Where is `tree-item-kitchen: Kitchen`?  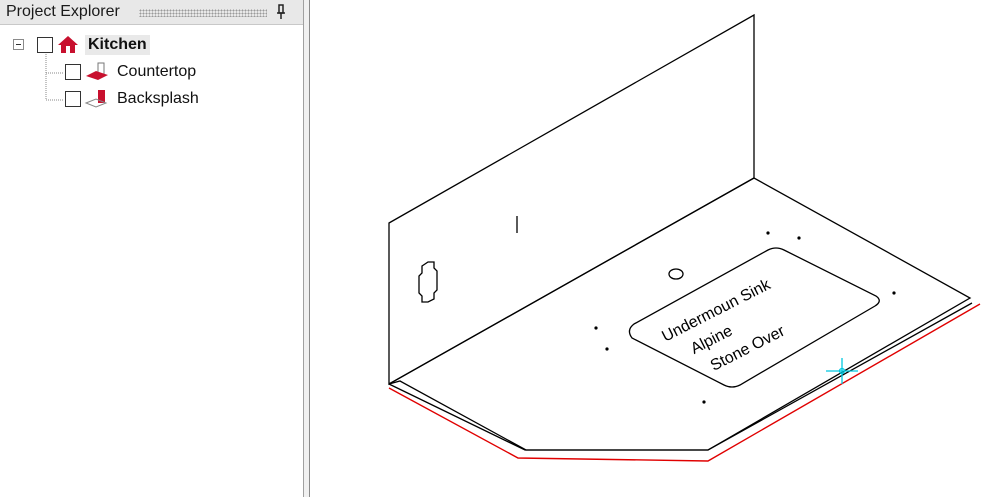
tree-item-kitchen: Kitchen is located at coordinates (117, 45).